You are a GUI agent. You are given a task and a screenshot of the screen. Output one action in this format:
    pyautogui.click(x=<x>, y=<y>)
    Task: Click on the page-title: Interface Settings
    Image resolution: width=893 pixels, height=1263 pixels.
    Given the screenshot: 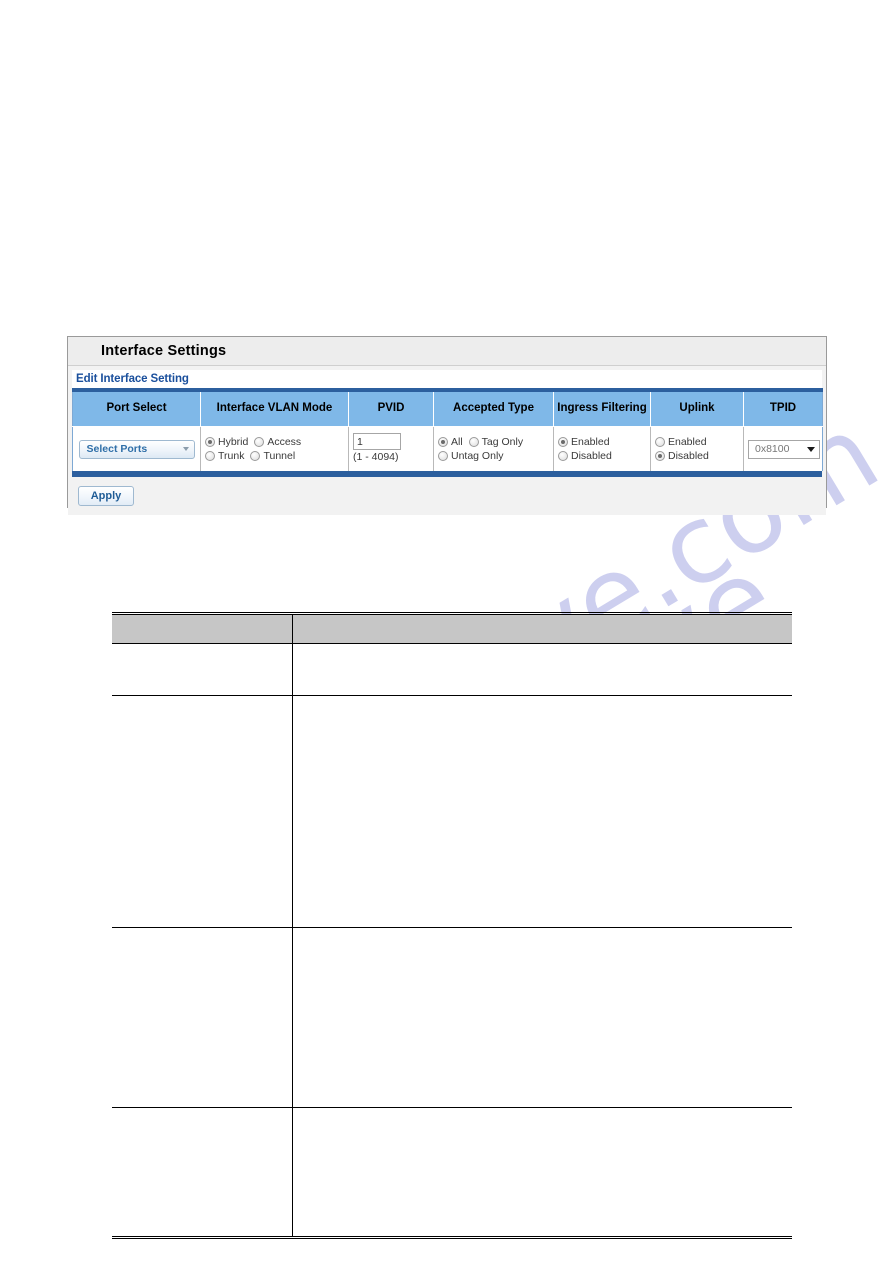 What is the action you would take?
    pyautogui.click(x=447, y=351)
    